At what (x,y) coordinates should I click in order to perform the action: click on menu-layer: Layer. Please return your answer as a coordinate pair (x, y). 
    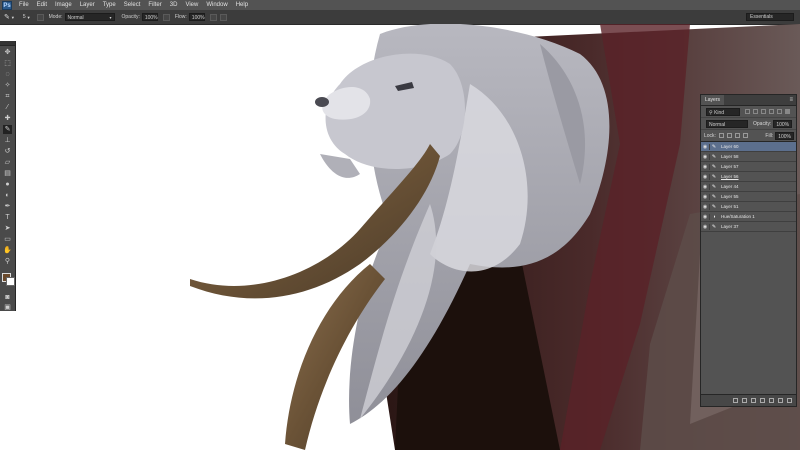
    Looking at the image, I should click on (87, 5).